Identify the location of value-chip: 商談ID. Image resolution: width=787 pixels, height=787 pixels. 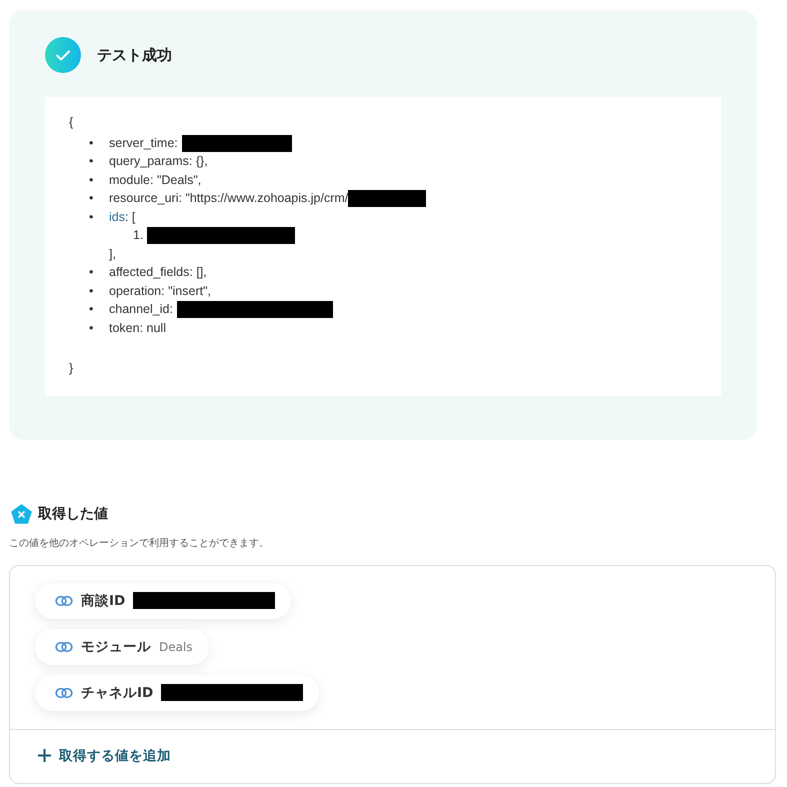
(163, 600).